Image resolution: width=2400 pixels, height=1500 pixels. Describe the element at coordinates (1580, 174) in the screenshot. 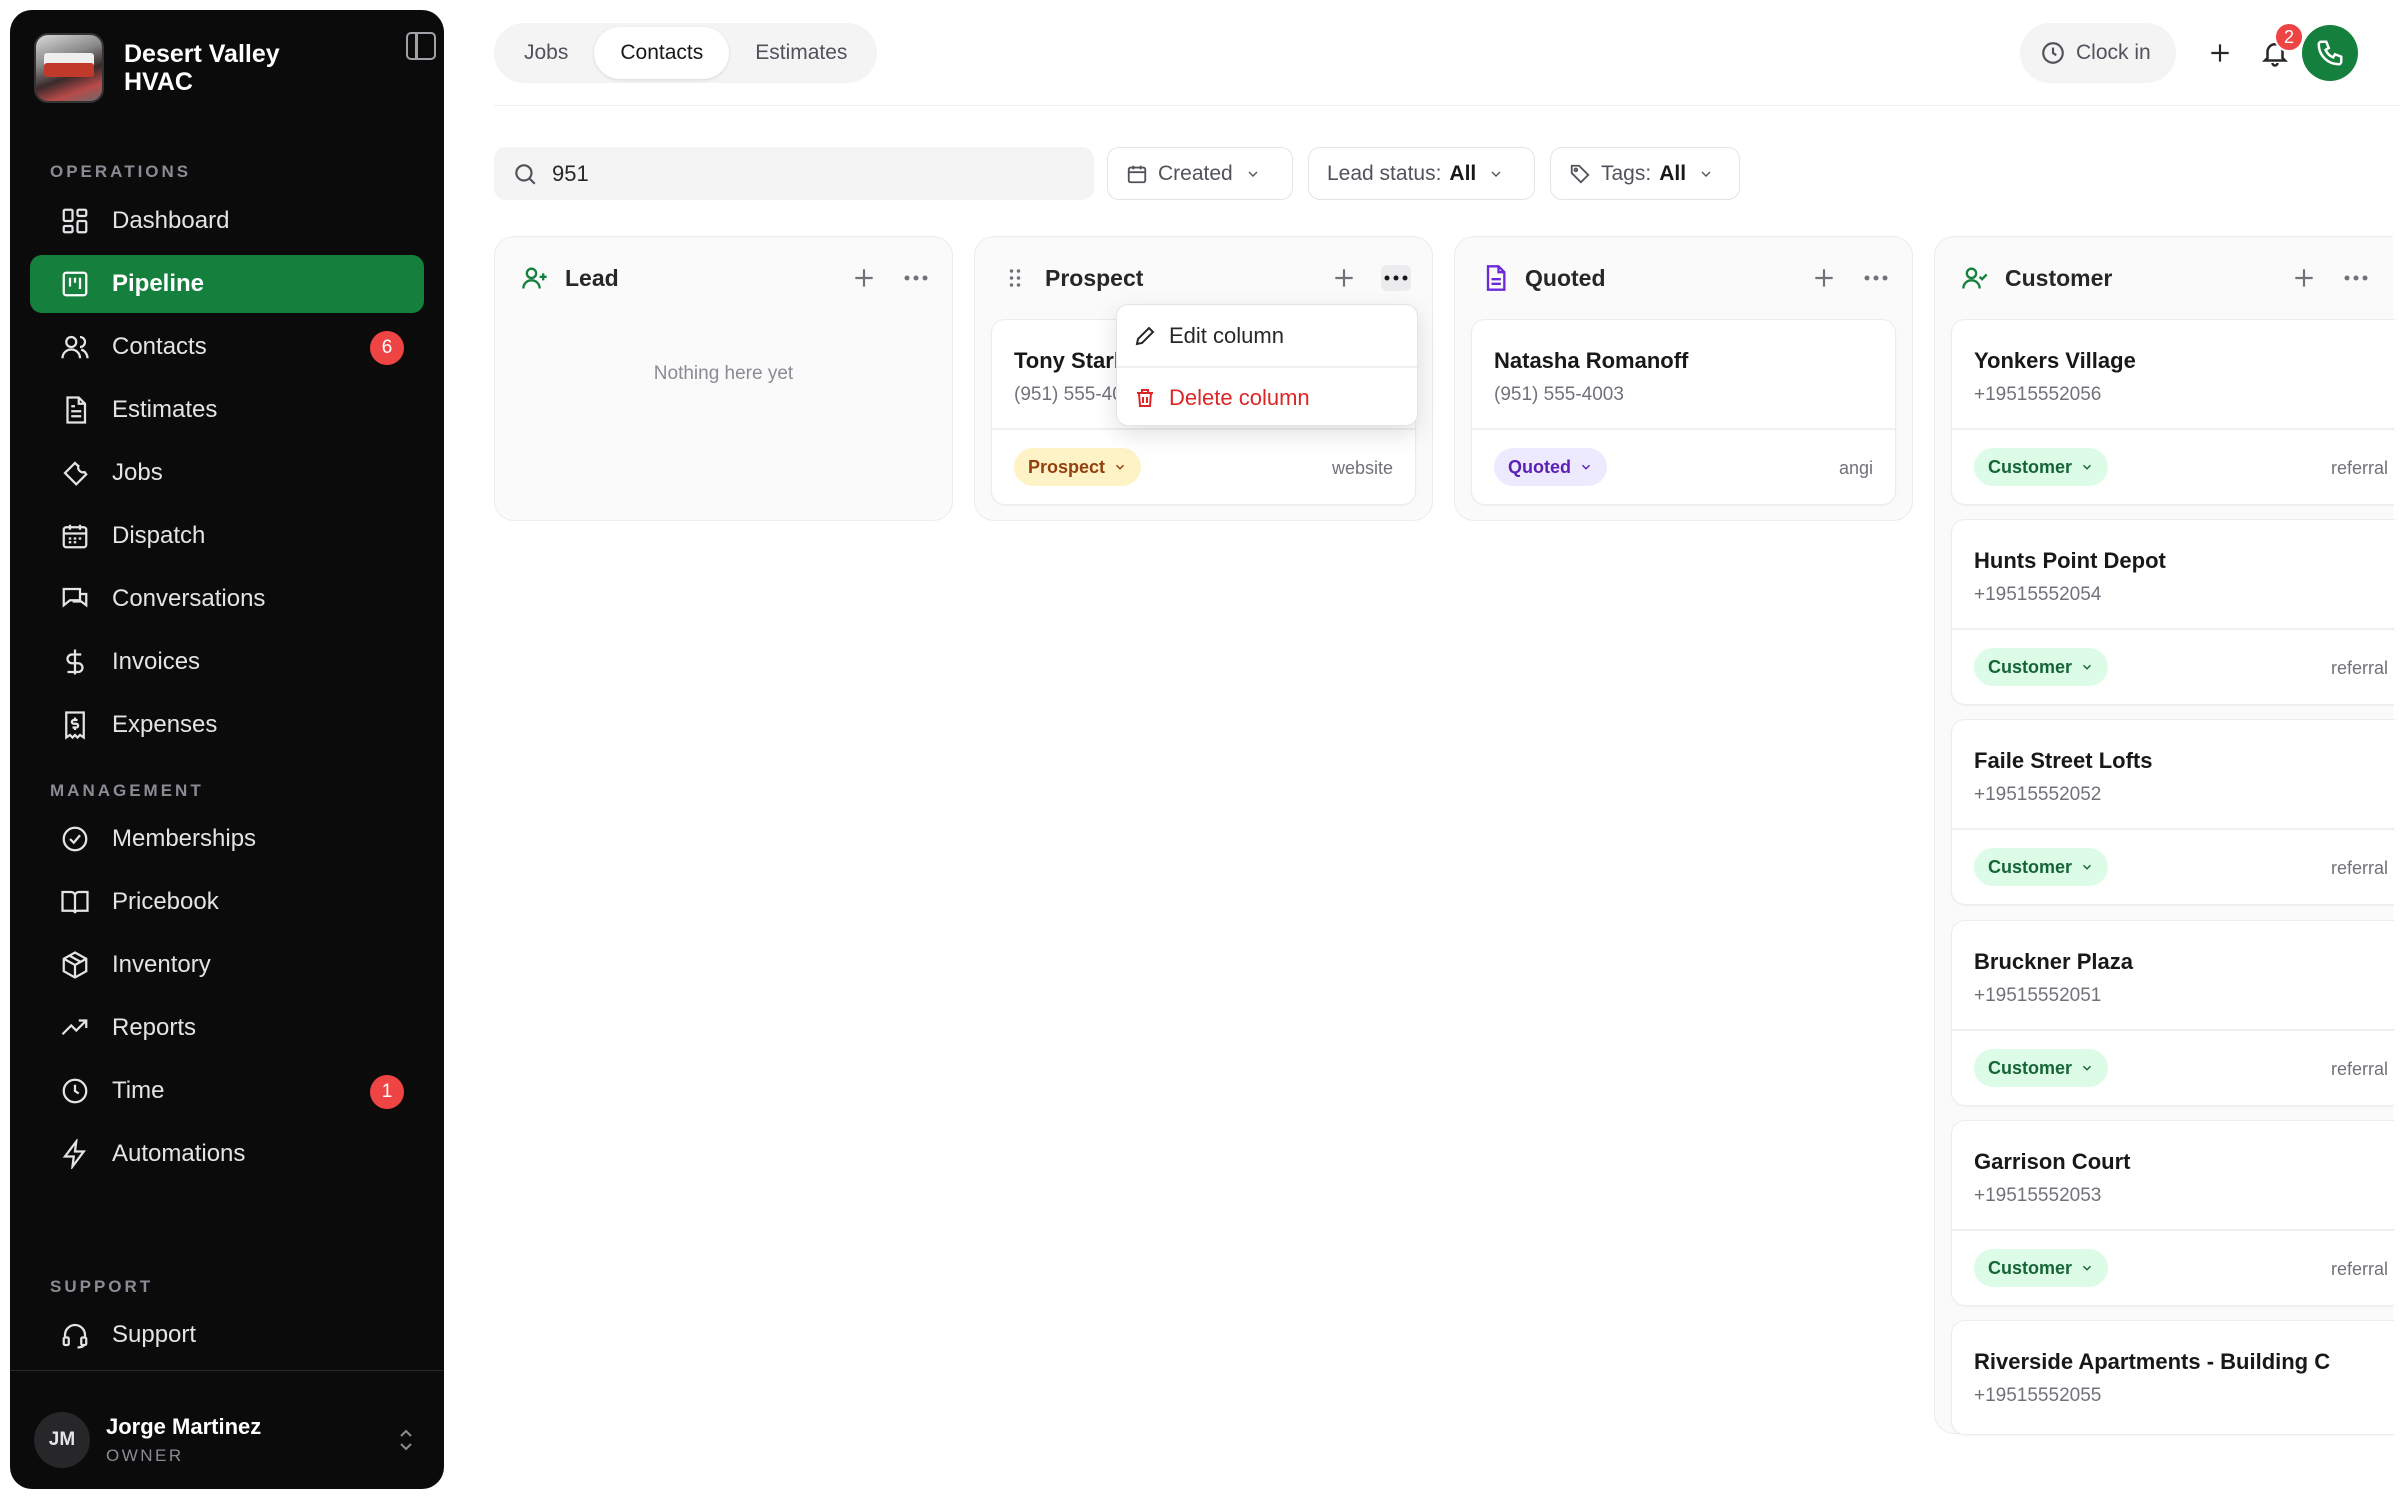

I see `tag-icon` at that location.